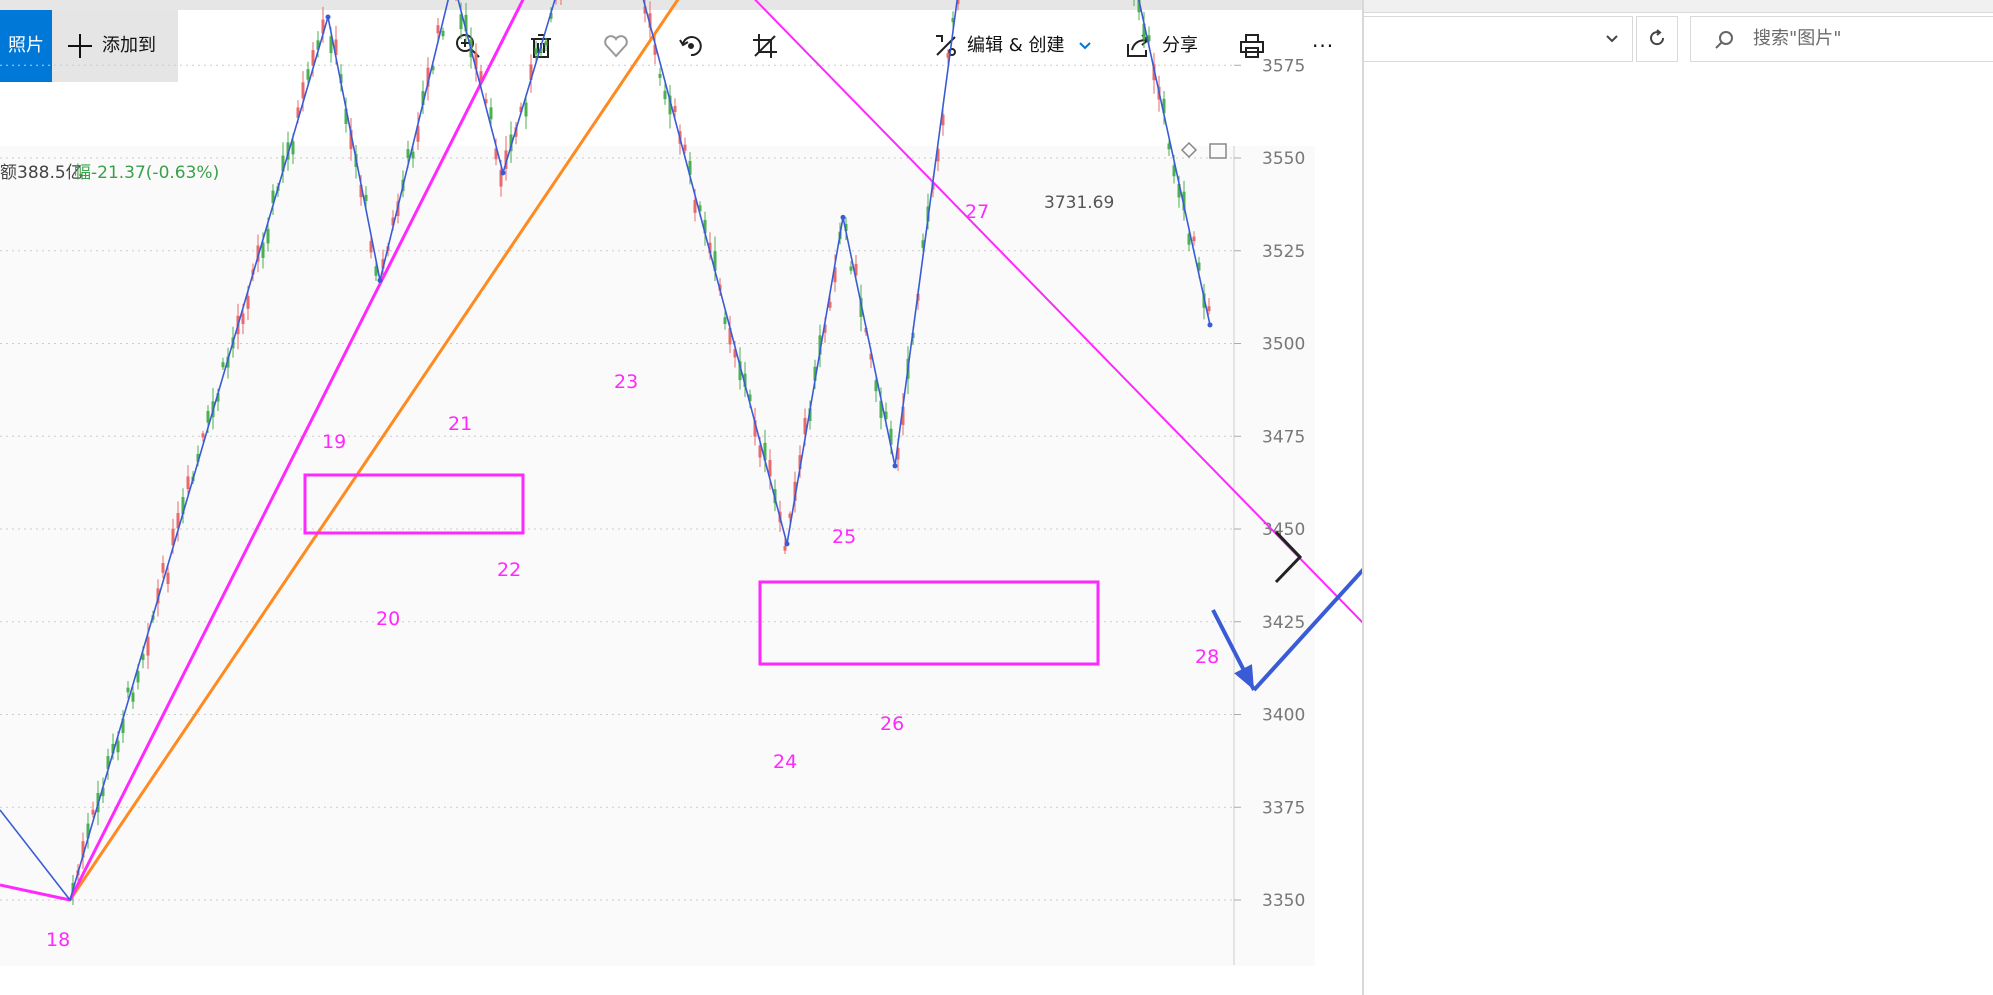 The height and width of the screenshot is (995, 1993). Describe the element at coordinates (1498, 39) in the screenshot. I see `address-bar` at that location.